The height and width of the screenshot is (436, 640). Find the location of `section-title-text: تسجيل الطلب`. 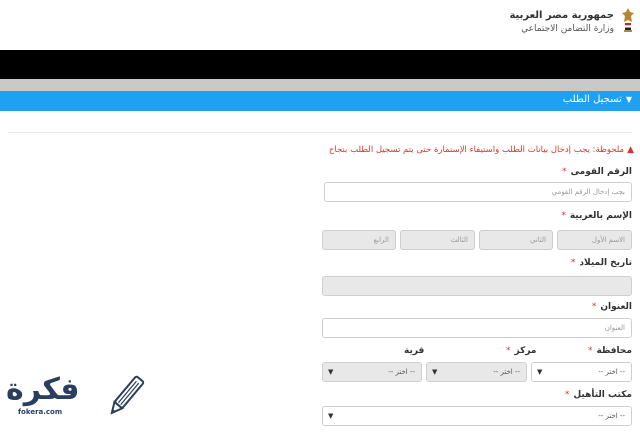

section-title-text: تسجيل الطلب is located at coordinates (592, 99).